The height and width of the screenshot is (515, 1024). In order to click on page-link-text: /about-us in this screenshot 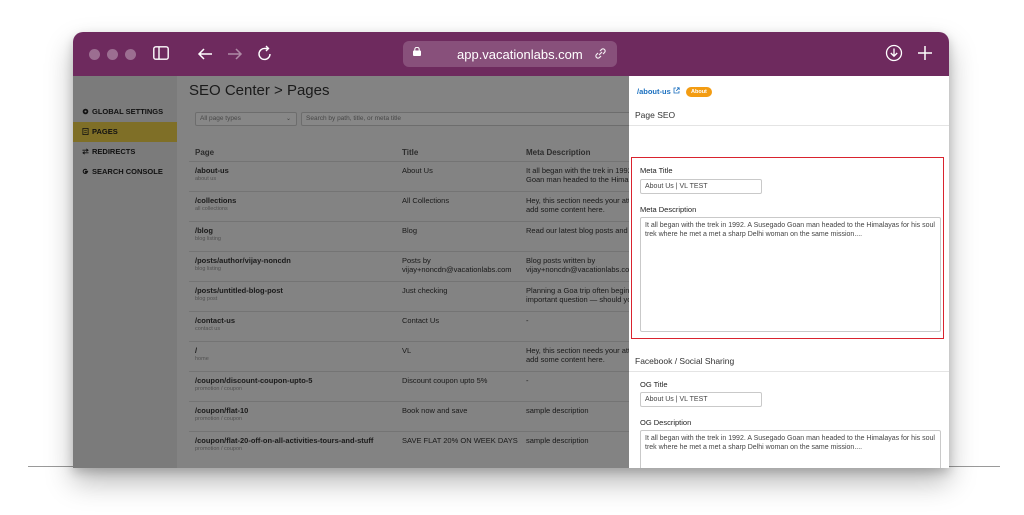, I will do `click(654, 91)`.